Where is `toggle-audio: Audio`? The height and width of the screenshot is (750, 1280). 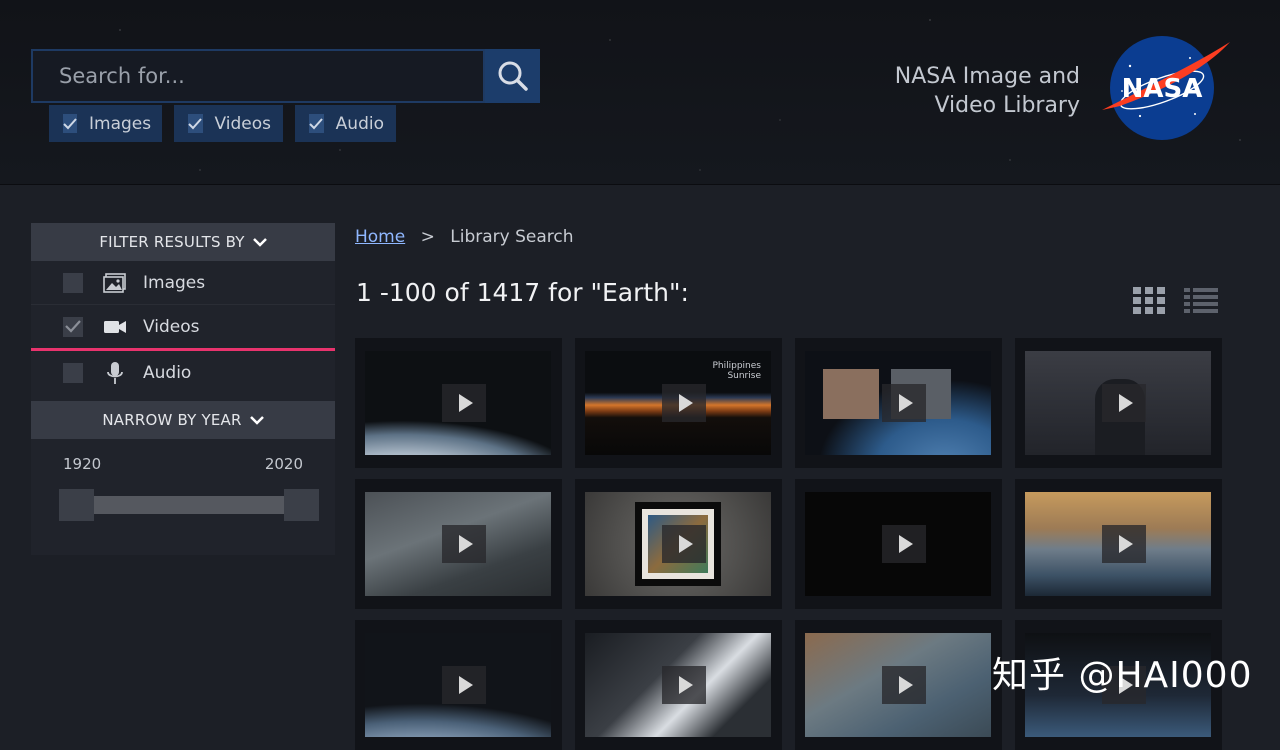 toggle-audio: Audio is located at coordinates (345, 123).